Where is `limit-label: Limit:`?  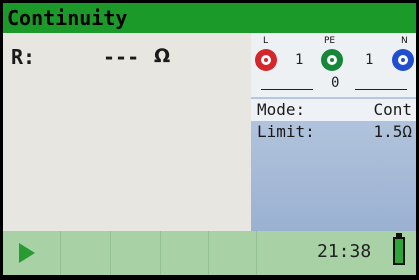 limit-label: Limit: is located at coordinates (286, 131).